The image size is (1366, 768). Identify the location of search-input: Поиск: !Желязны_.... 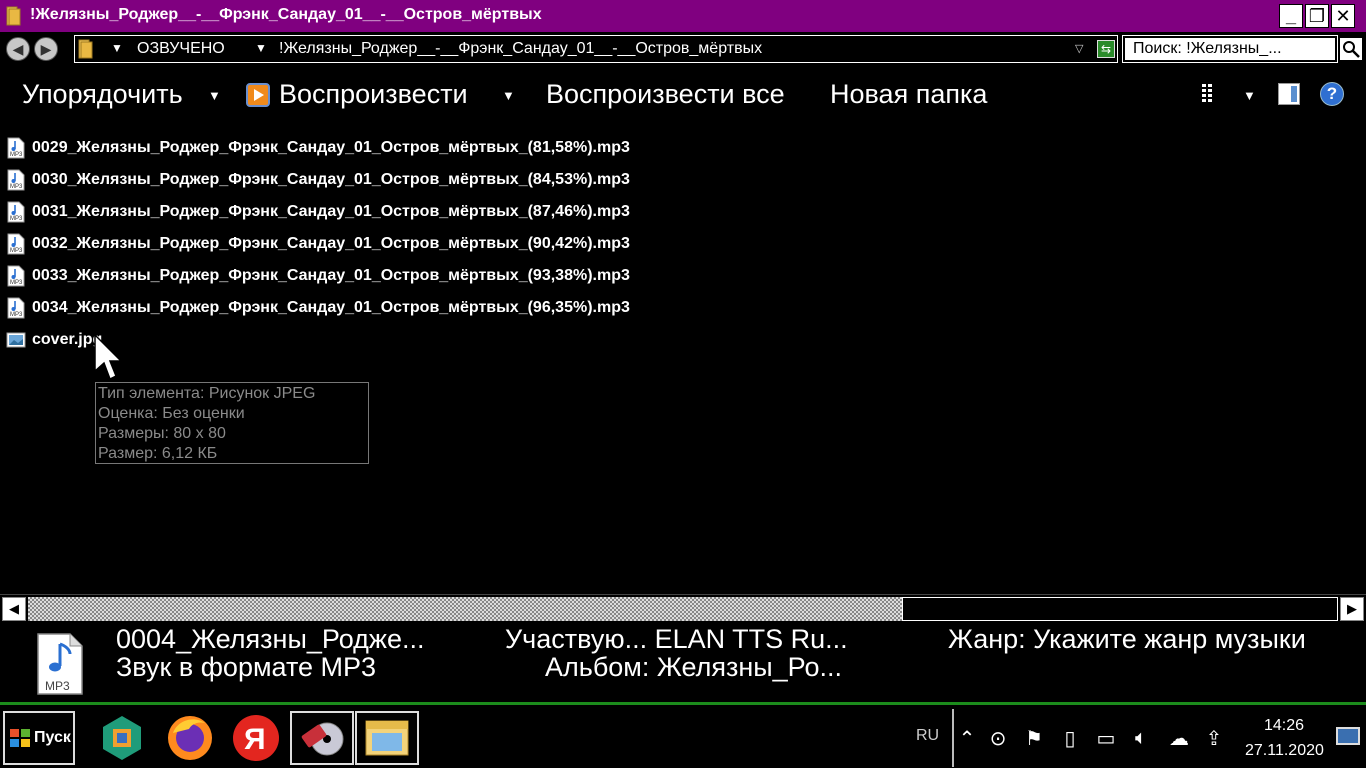
(1230, 49).